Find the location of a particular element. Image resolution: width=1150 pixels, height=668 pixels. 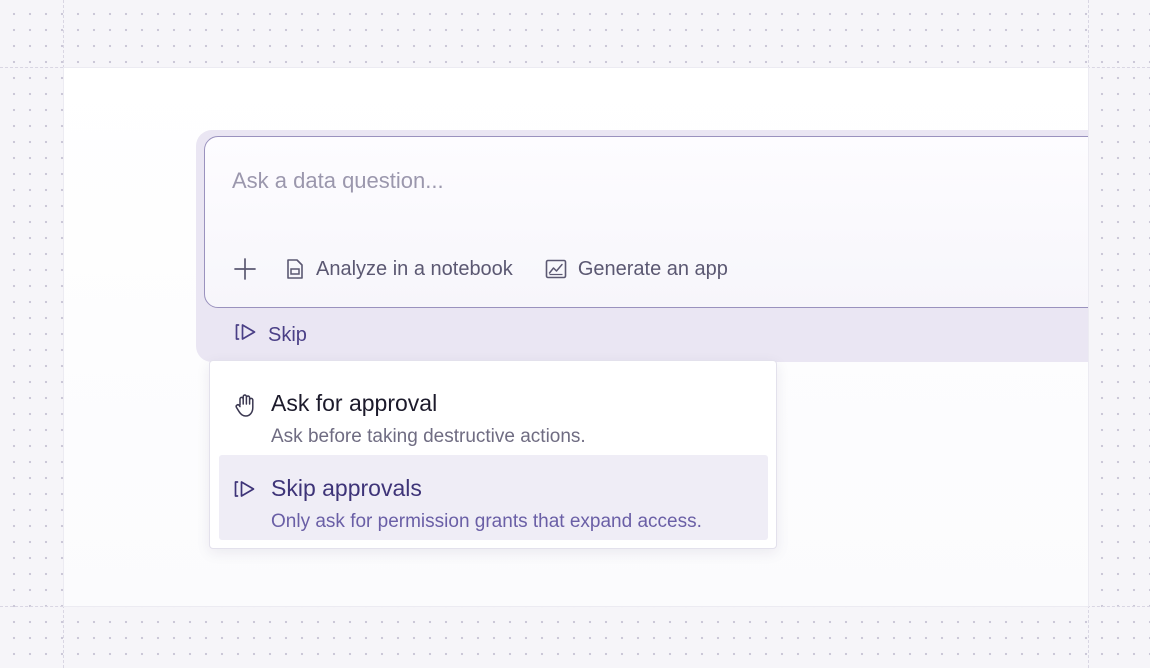

approval-mode-toggle: Skip is located at coordinates (270, 335).